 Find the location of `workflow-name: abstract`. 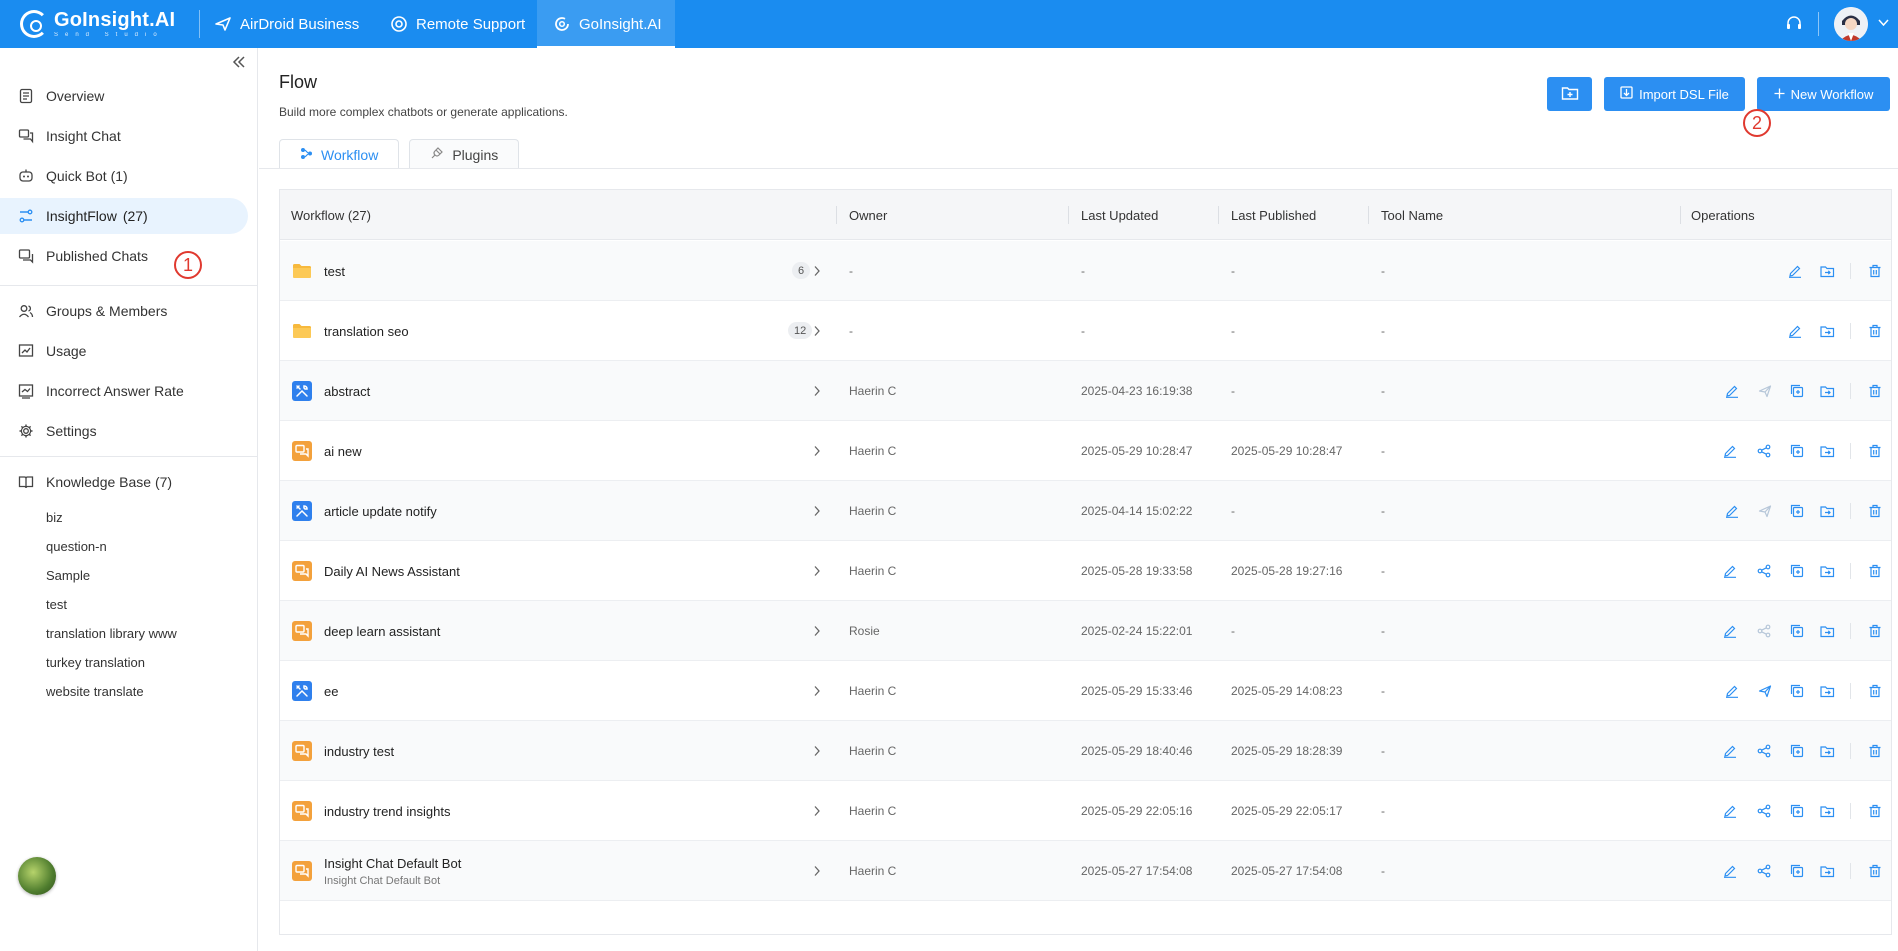

workflow-name: abstract is located at coordinates (347, 391).